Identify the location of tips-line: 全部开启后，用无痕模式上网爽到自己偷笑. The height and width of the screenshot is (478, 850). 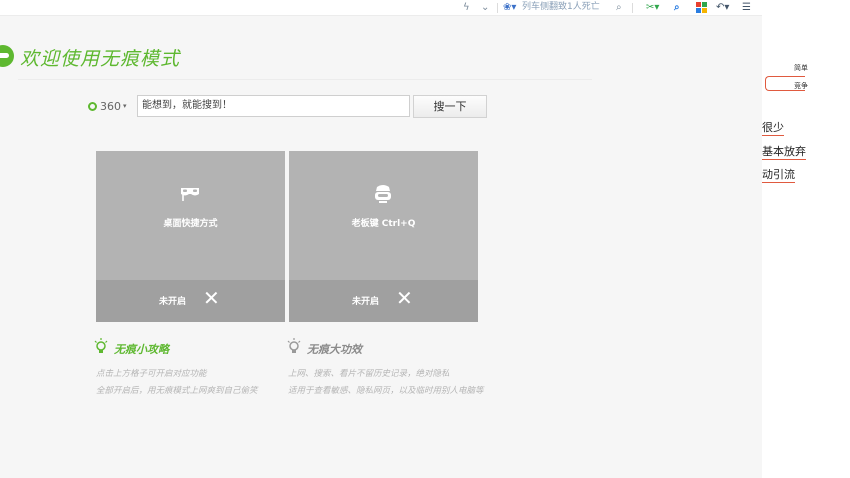
(177, 391).